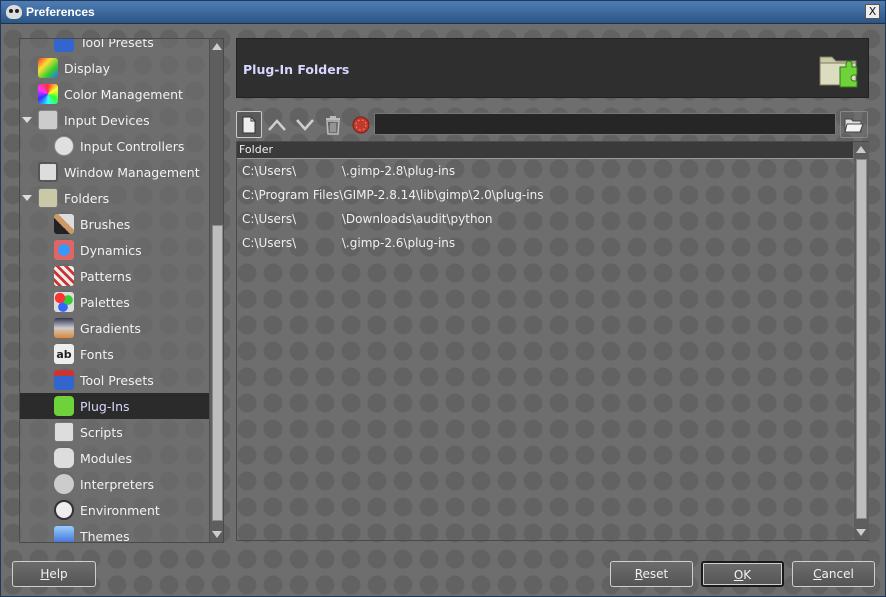 Image resolution: width=886 pixels, height=597 pixels. I want to click on sidebar-item-label: Color Management, so click(123, 94).